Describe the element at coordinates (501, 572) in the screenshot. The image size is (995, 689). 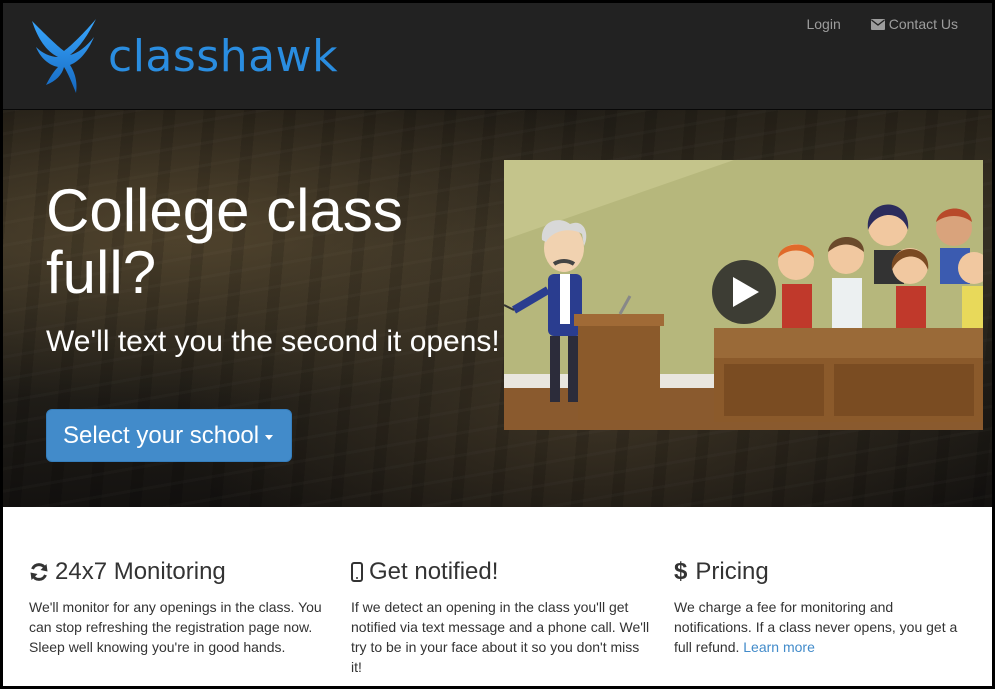
I see `feature-notified-title: Get notified!` at that location.